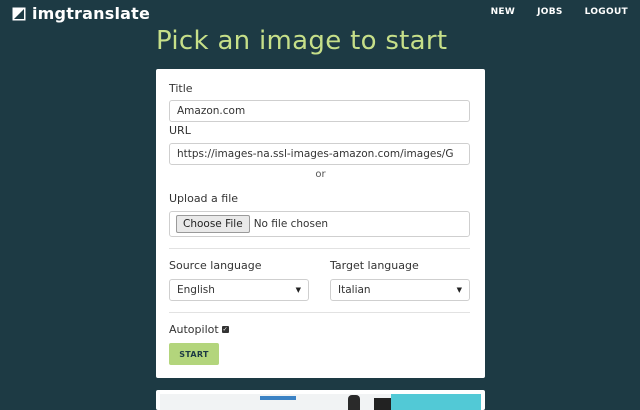 This screenshot has height=410, width=640. I want to click on top-navbar: imgtranslate NEW JOBS LOGOUT, so click(320, 13).